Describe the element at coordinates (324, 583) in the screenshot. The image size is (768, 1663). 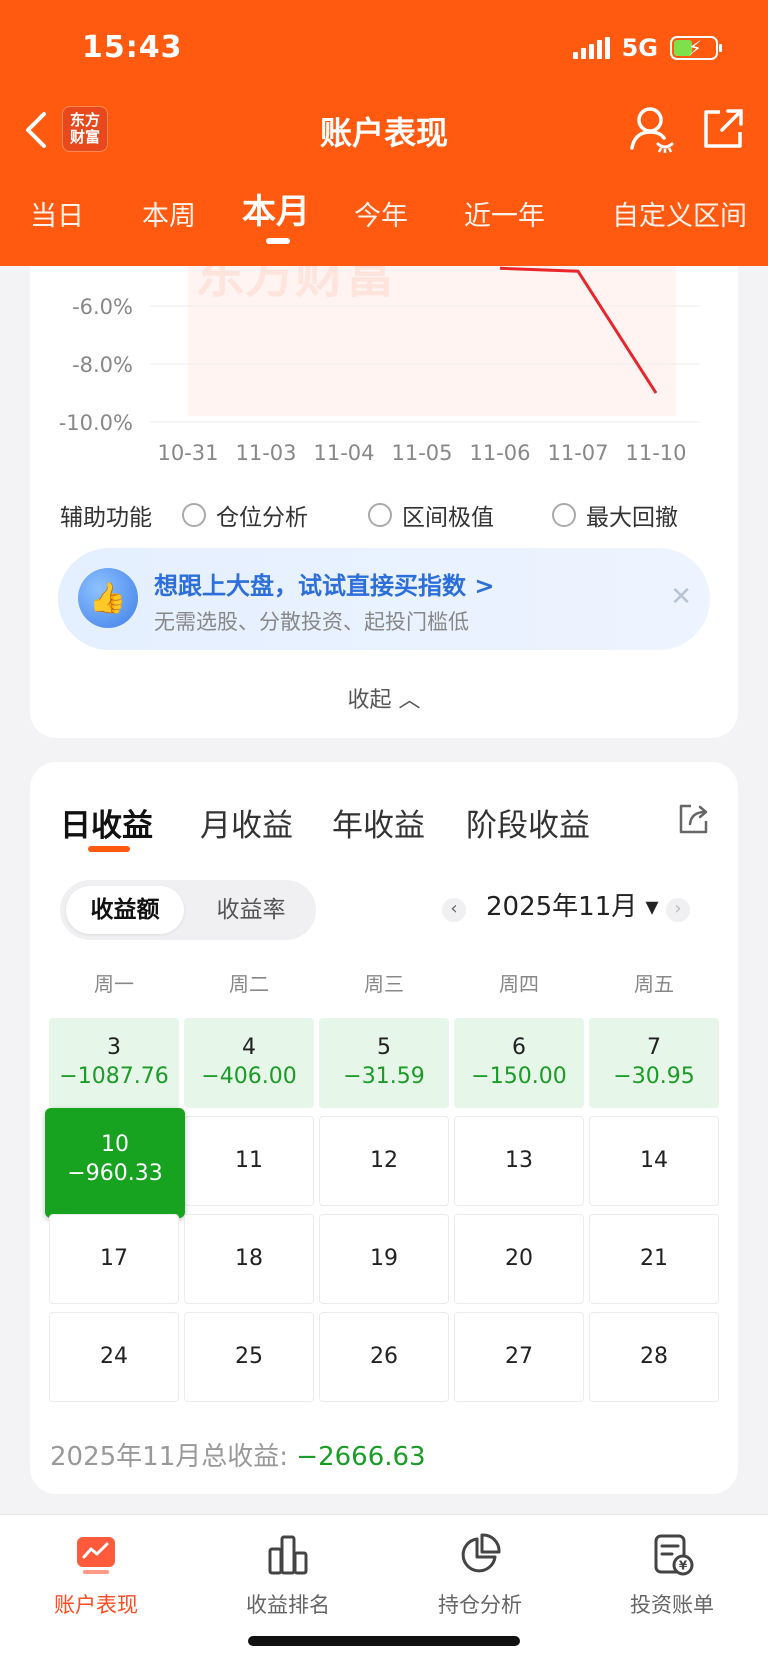
I see `promo-title: 想跟上大盘，试试直接买指数 >` at that location.